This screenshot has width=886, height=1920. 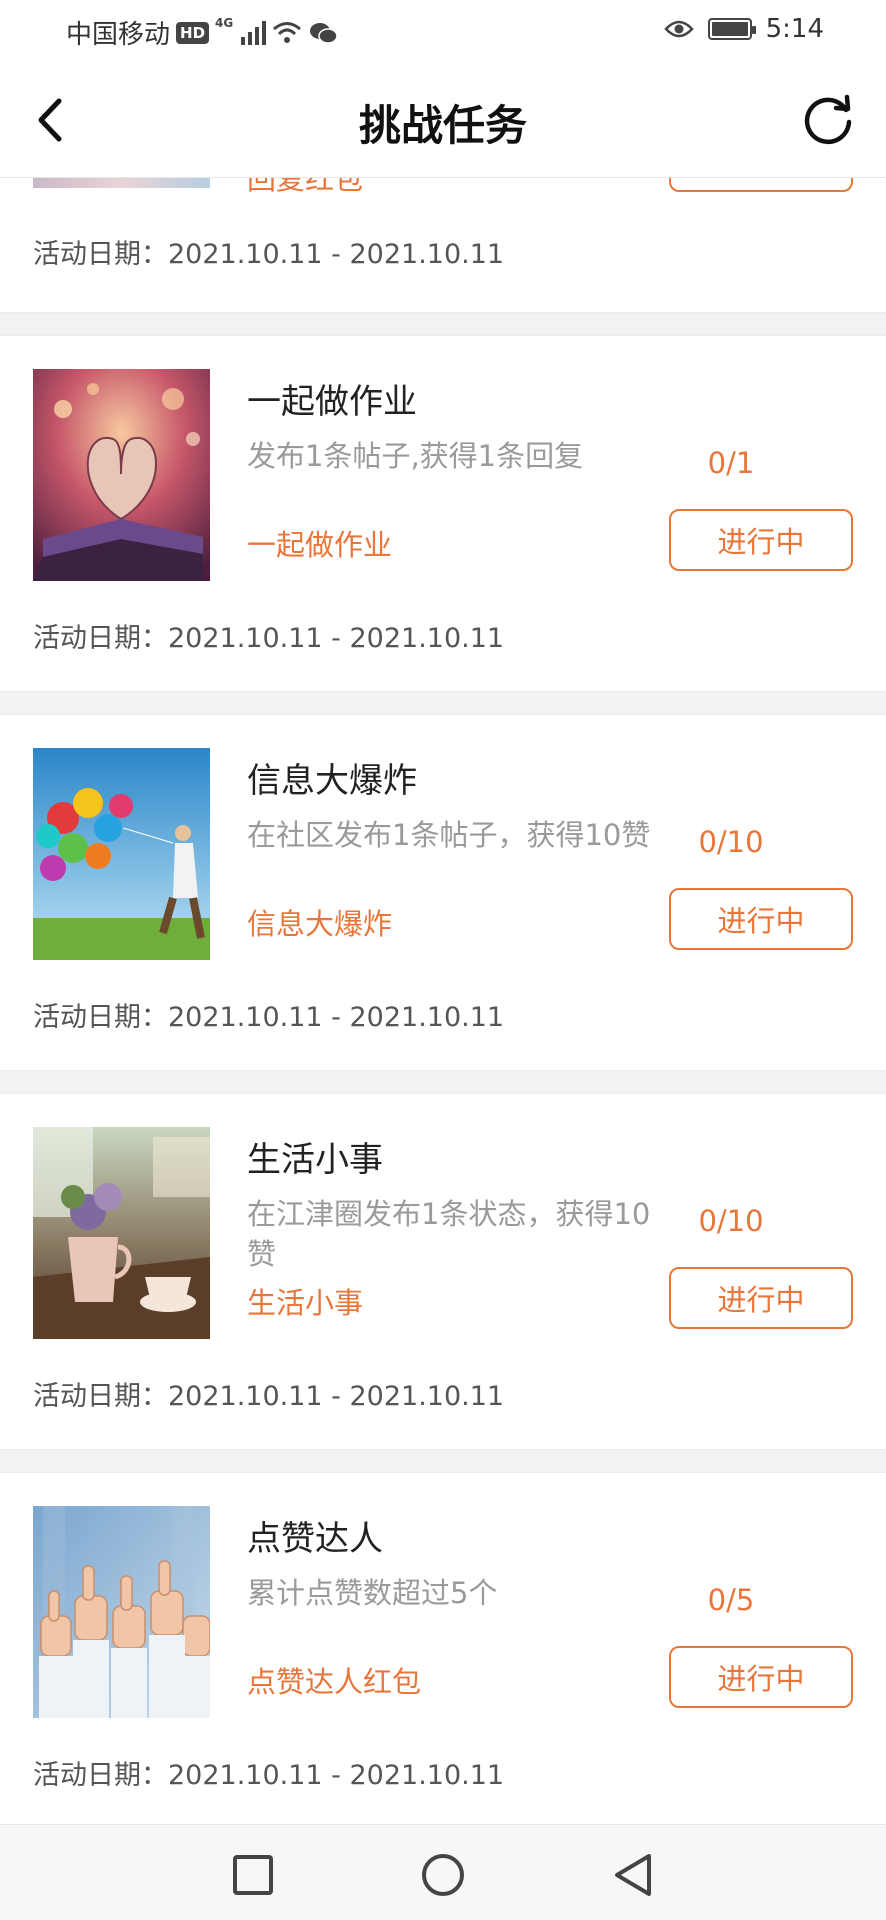 I want to click on home-button, so click(x=443, y=1875).